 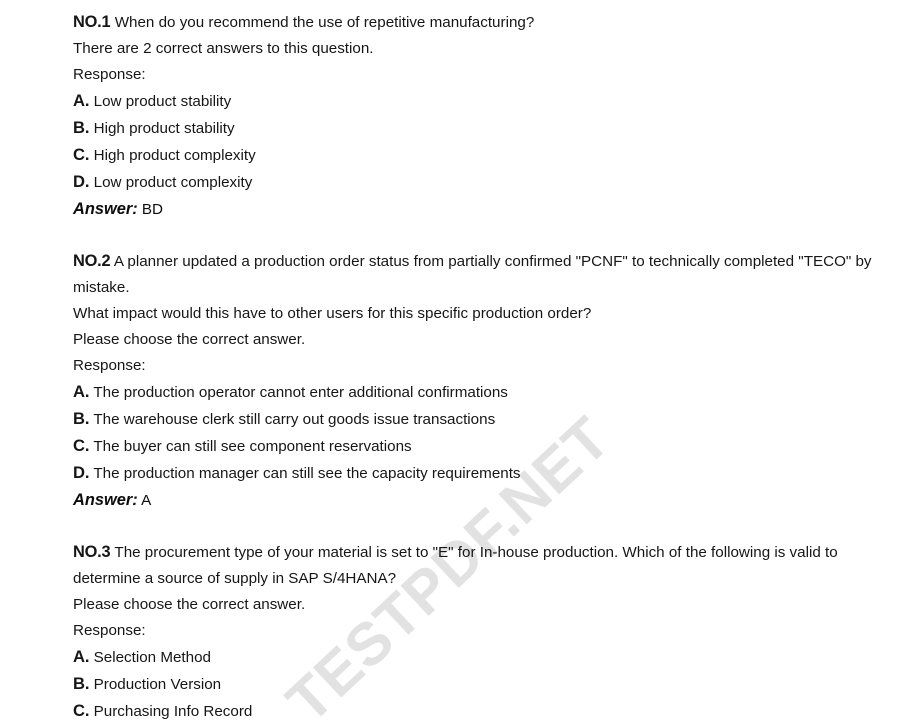 I want to click on question-number: NO.2, so click(x=92, y=261).